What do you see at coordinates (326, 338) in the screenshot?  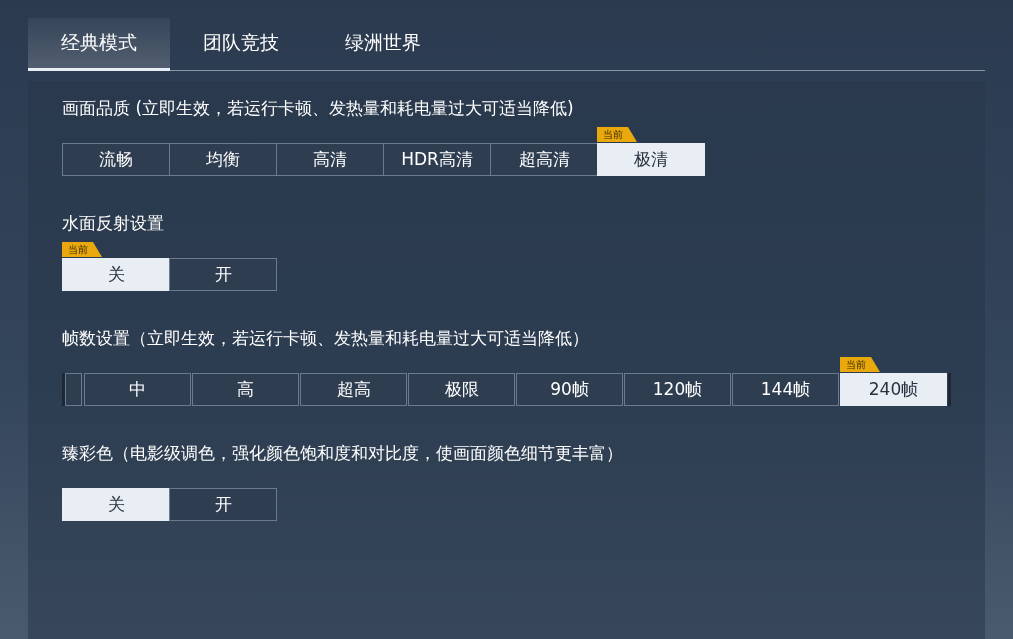 I see `section-title: 帧数设置（立即生效，若运行卡顿、发热量和耗电量过大可适当降低）` at bounding box center [326, 338].